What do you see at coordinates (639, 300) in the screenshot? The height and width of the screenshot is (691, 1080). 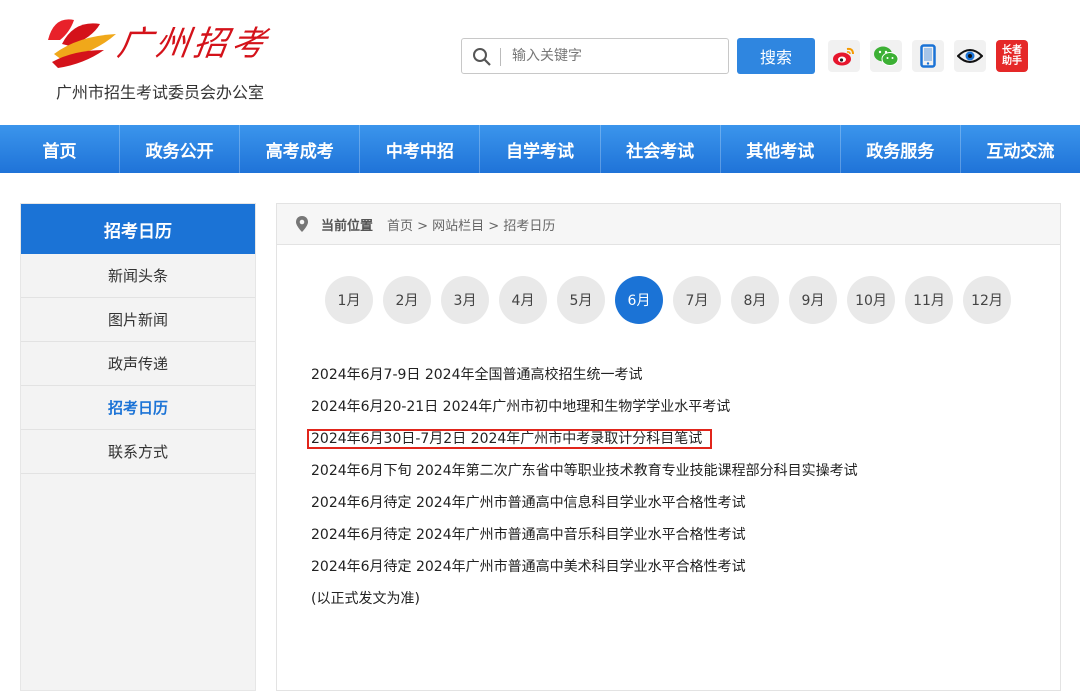 I see `month-button-6: 6月` at bounding box center [639, 300].